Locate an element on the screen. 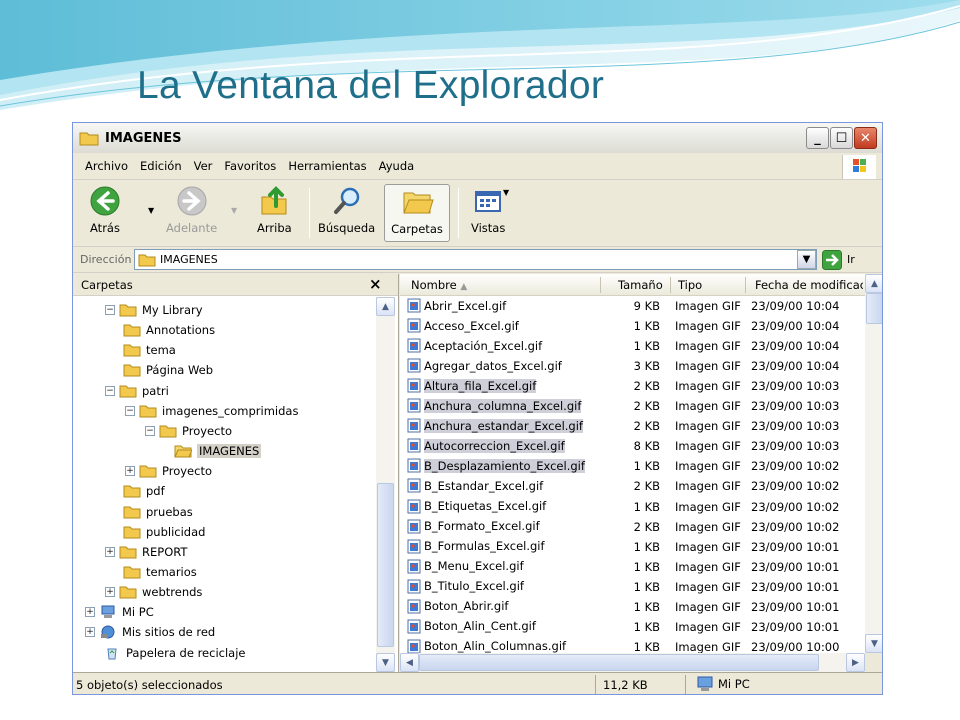 This screenshot has width=960, height=720. tree-item: Página Web is located at coordinates (168, 370).